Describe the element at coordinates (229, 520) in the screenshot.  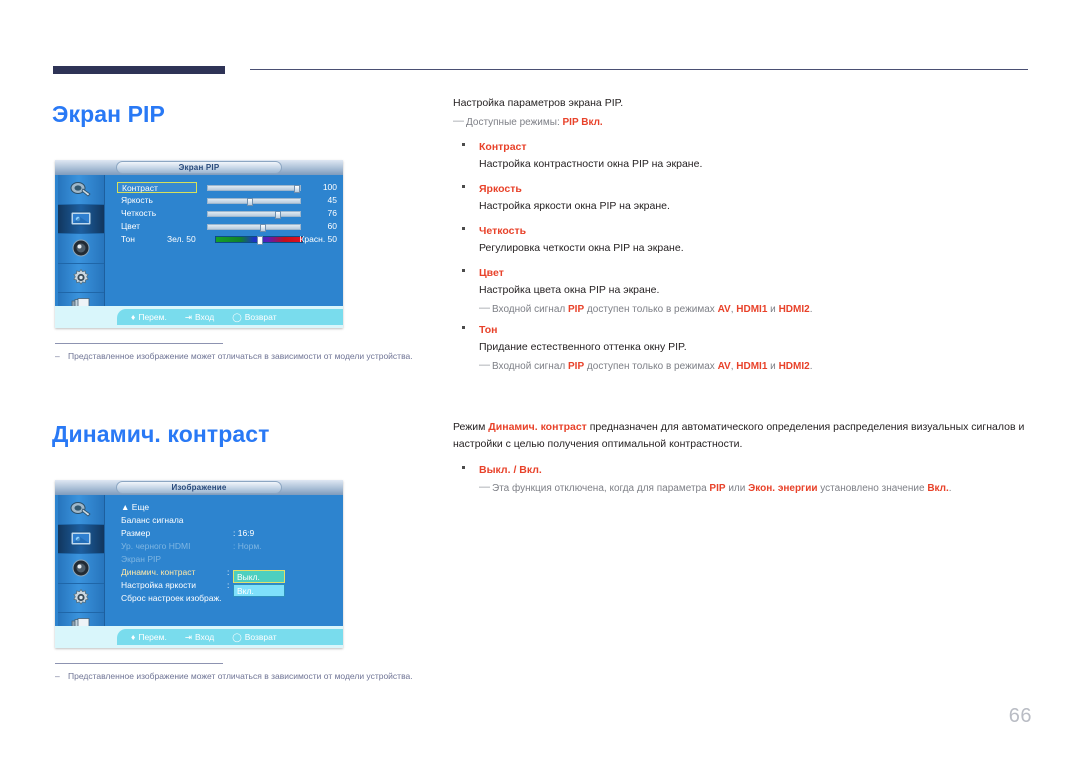
I see `osd-row-signal-balance: Баланс сигнала` at that location.